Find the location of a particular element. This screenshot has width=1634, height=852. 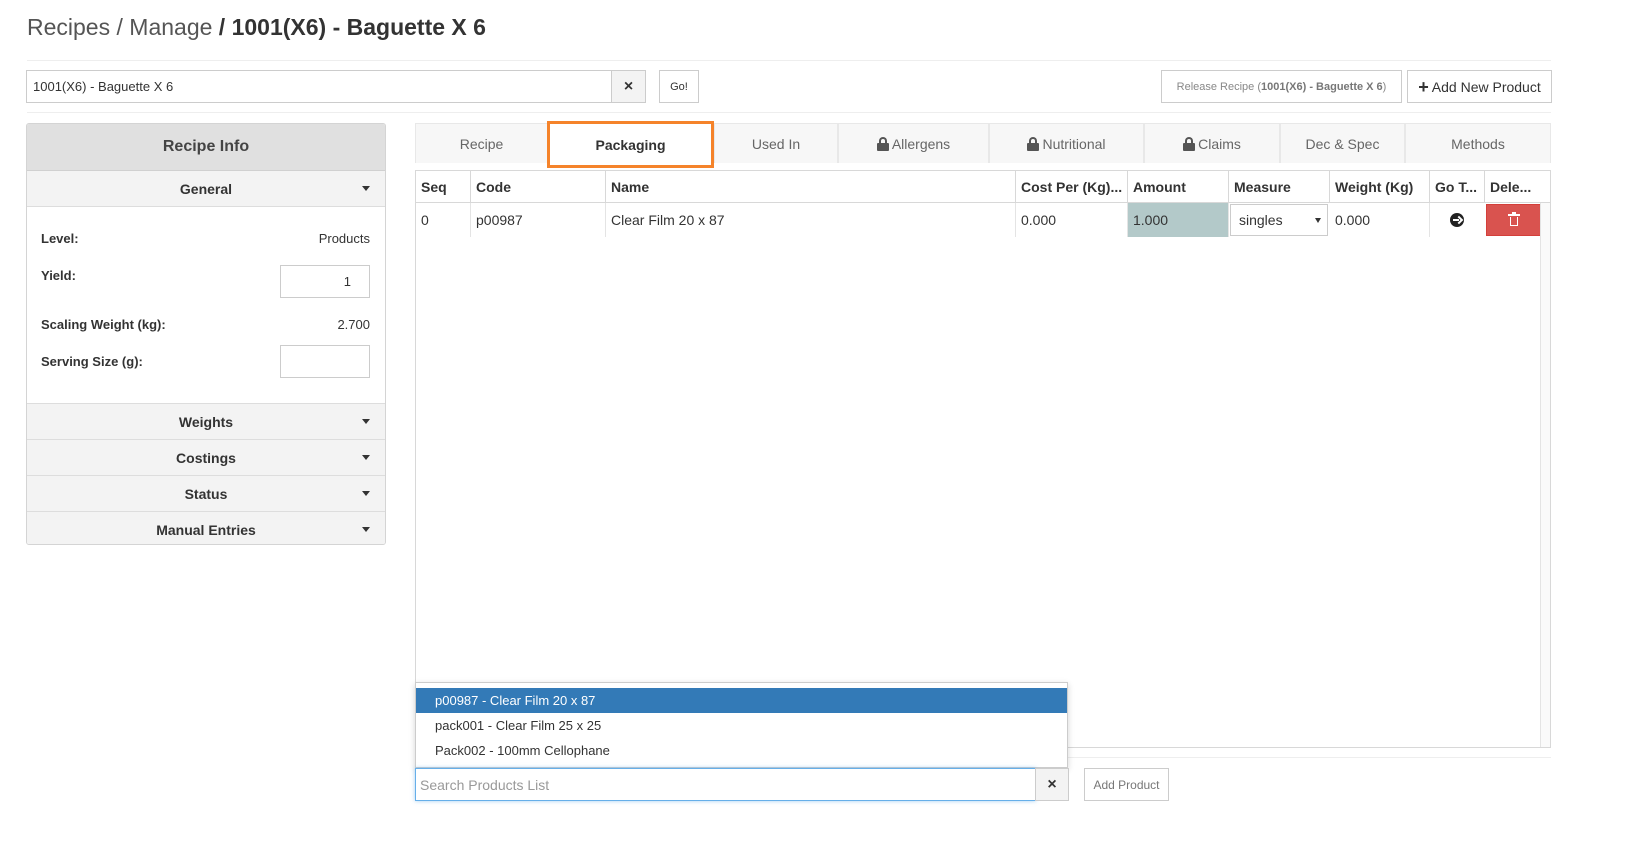

recipe-search: × is located at coordinates (336, 86).